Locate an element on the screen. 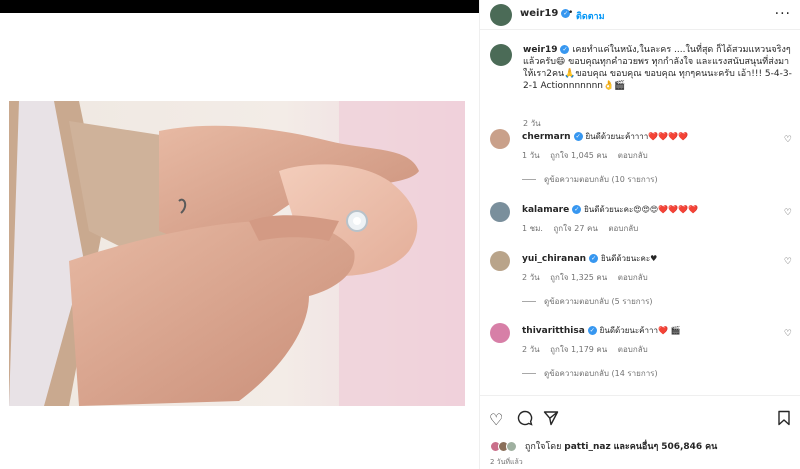 This screenshot has height=469, width=800. heart-icon: ♡ is located at coordinates (496, 419).